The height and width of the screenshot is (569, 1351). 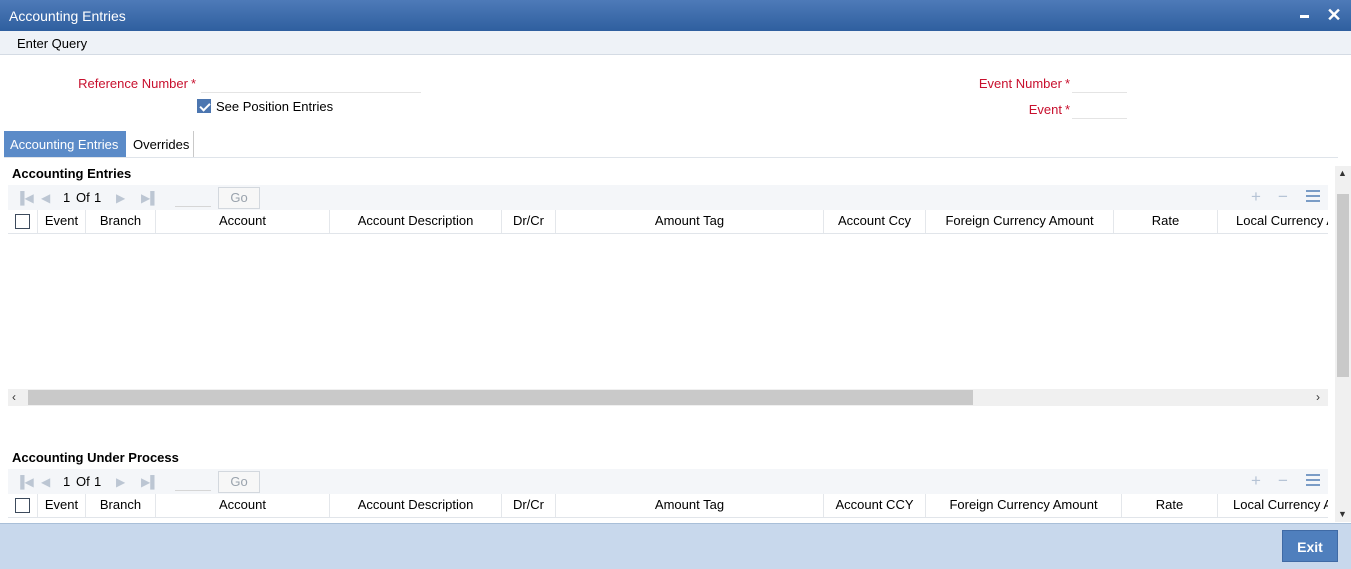 What do you see at coordinates (311, 82) in the screenshot?
I see `reference-number-input` at bounding box center [311, 82].